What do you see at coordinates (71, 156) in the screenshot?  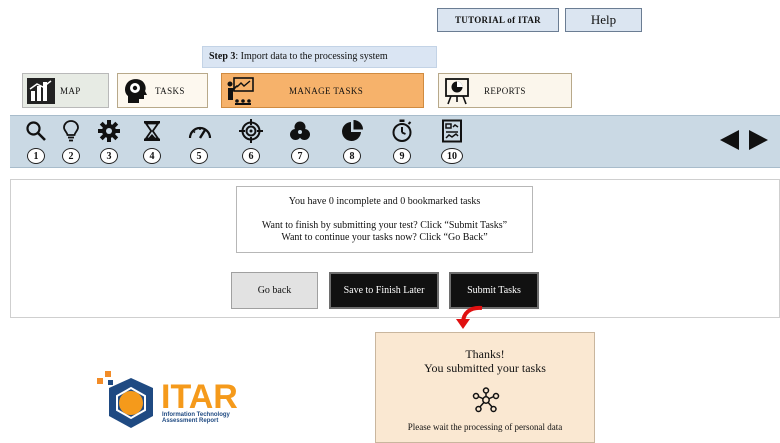 I see `tool-number: 2` at bounding box center [71, 156].